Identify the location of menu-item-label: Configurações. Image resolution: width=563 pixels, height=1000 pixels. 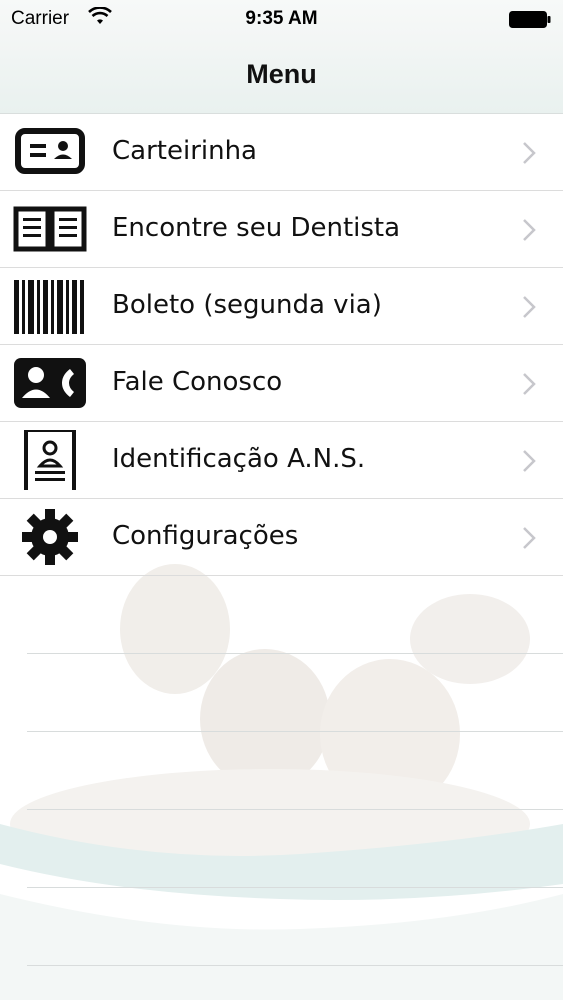
(205, 536).